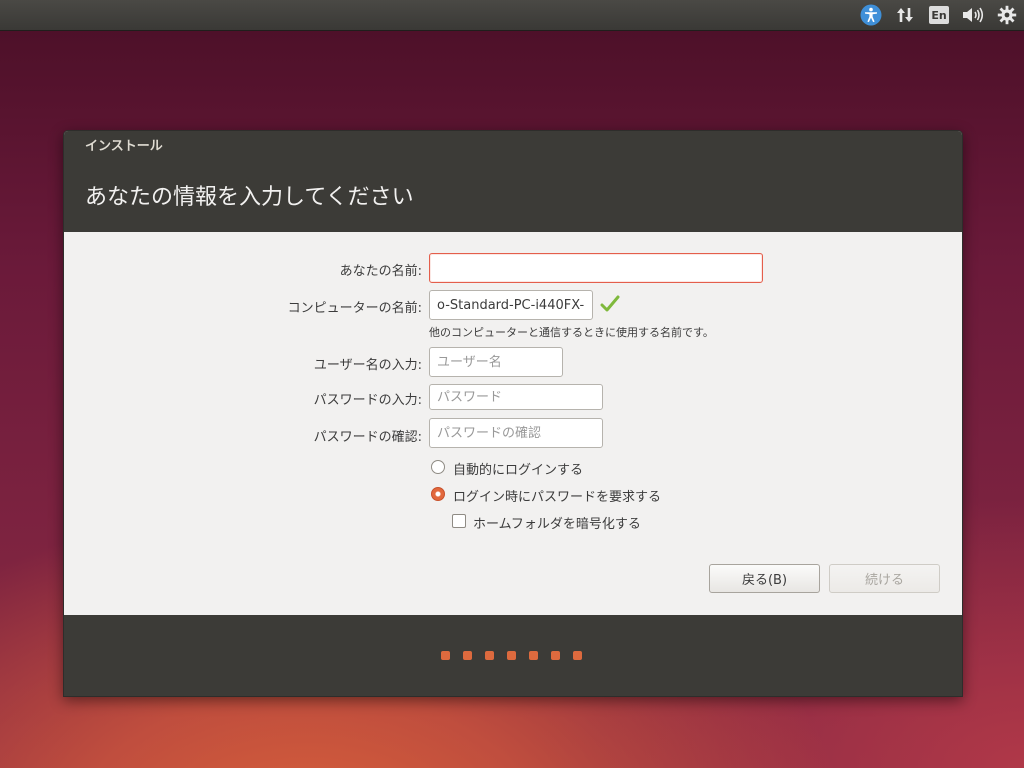  I want to click on window-header: インストール あなたの情報を入力してください, so click(513, 181).